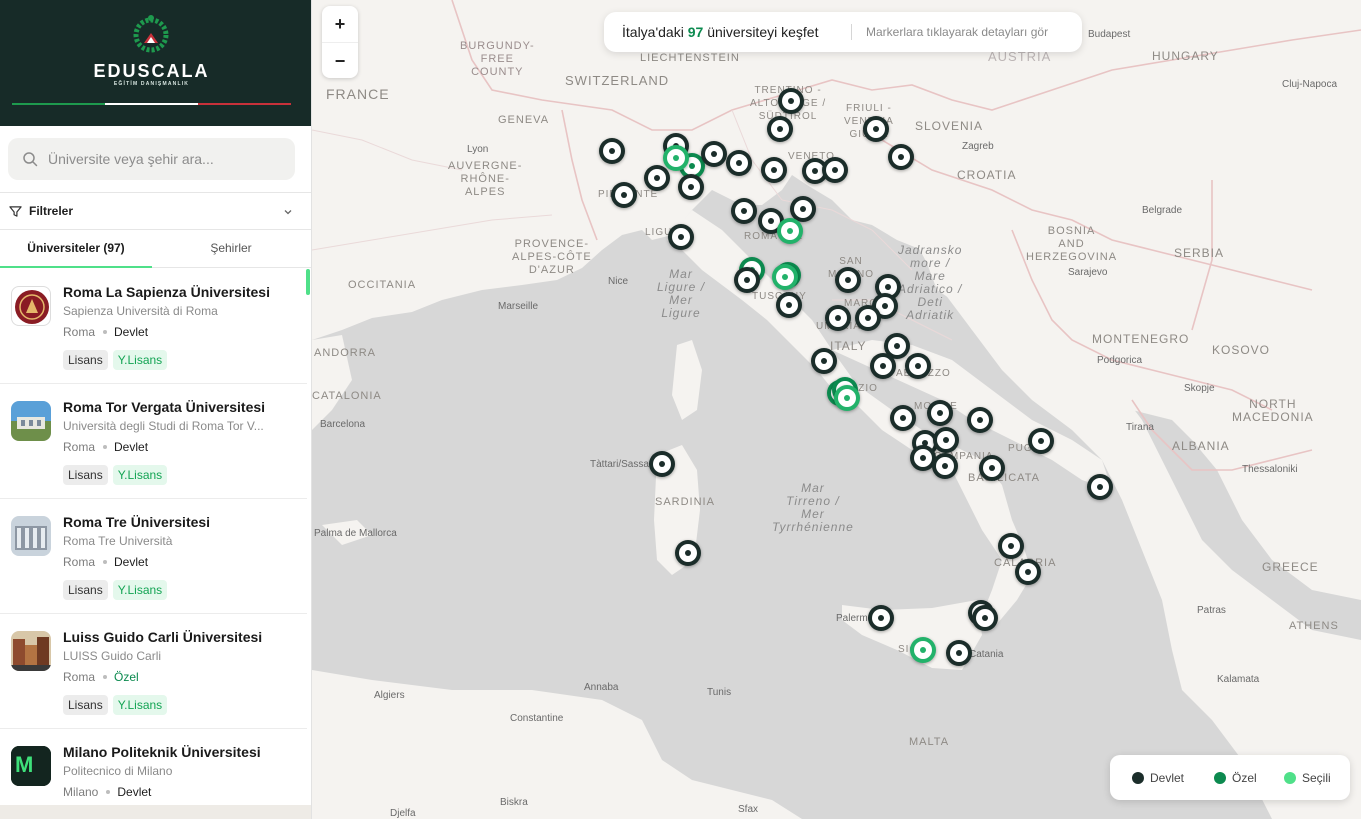 Image resolution: width=1361 pixels, height=819 pixels. Describe the element at coordinates (1310, 84) in the screenshot. I see `city-label: Cluj-Napoca` at that location.